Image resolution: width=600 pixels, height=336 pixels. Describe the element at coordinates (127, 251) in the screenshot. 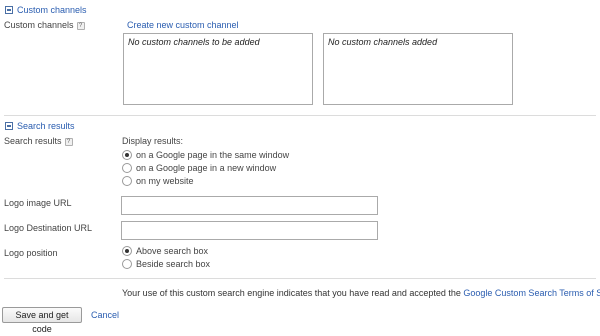

I see `radio-above-search-box` at that location.